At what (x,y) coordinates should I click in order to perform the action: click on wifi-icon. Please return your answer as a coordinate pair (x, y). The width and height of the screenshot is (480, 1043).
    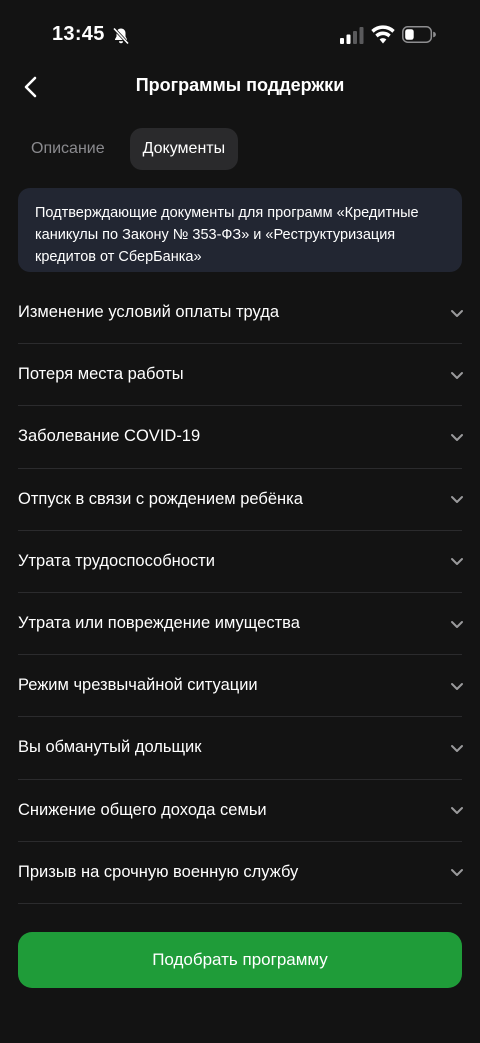
    Looking at the image, I should click on (383, 34).